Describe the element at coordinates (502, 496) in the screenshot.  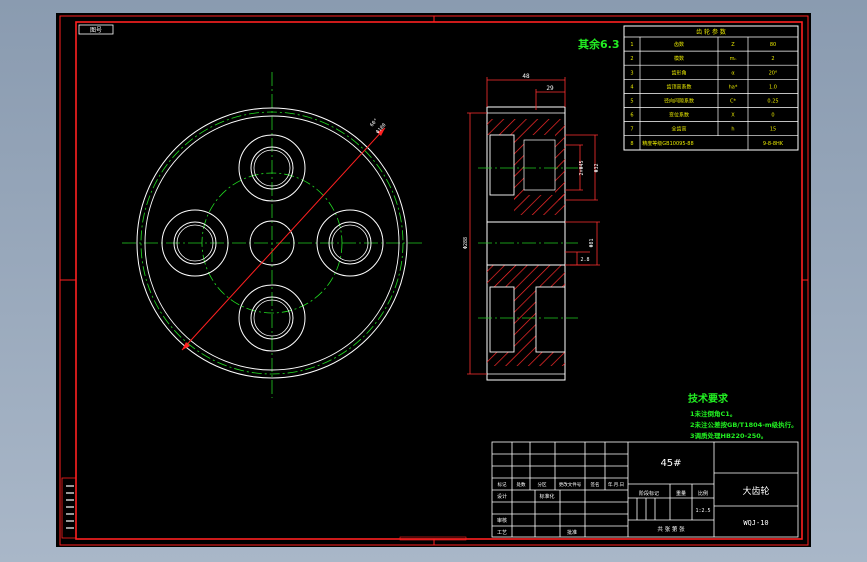
I see `designer-label: 设计` at that location.